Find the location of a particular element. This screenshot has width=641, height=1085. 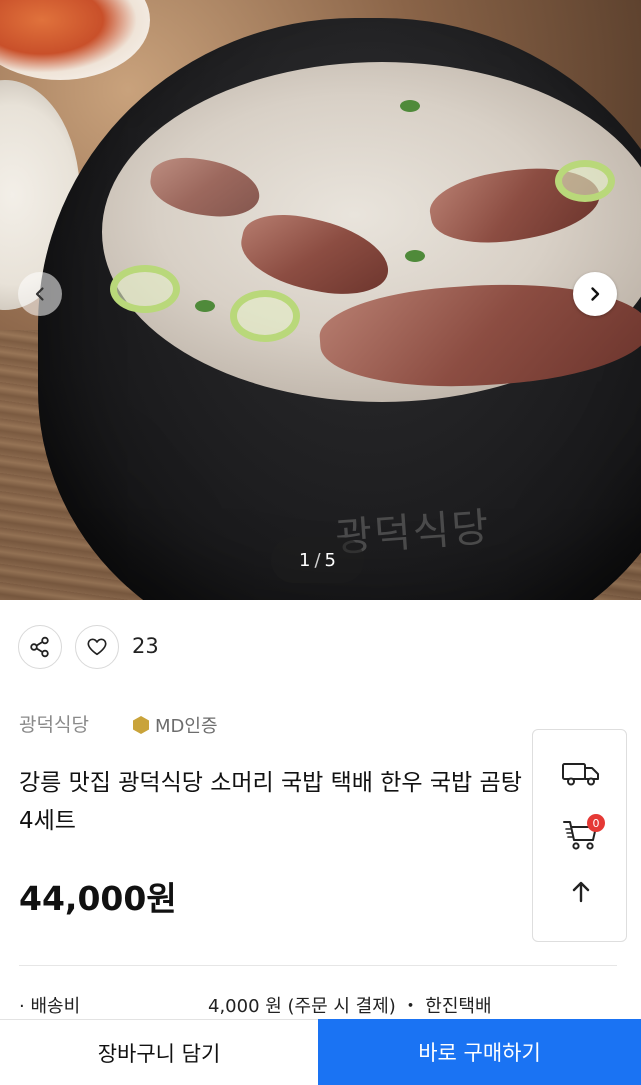

previous-image-button is located at coordinates (40, 294).